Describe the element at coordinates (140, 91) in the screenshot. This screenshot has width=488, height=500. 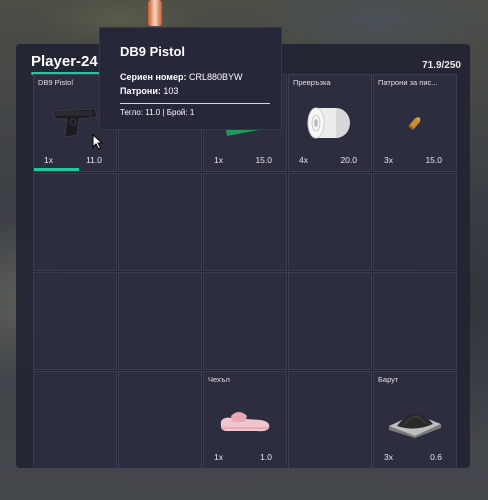
I see `tooltip-ammo-label: Патрони:` at that location.